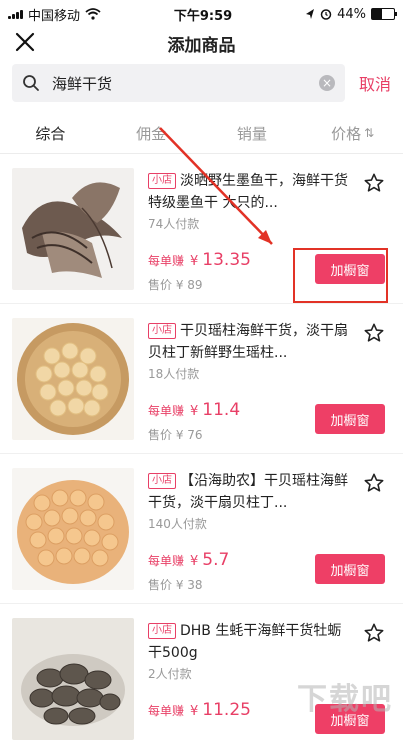 The height and width of the screenshot is (753, 403). I want to click on battery-percent: 44%, so click(351, 14).